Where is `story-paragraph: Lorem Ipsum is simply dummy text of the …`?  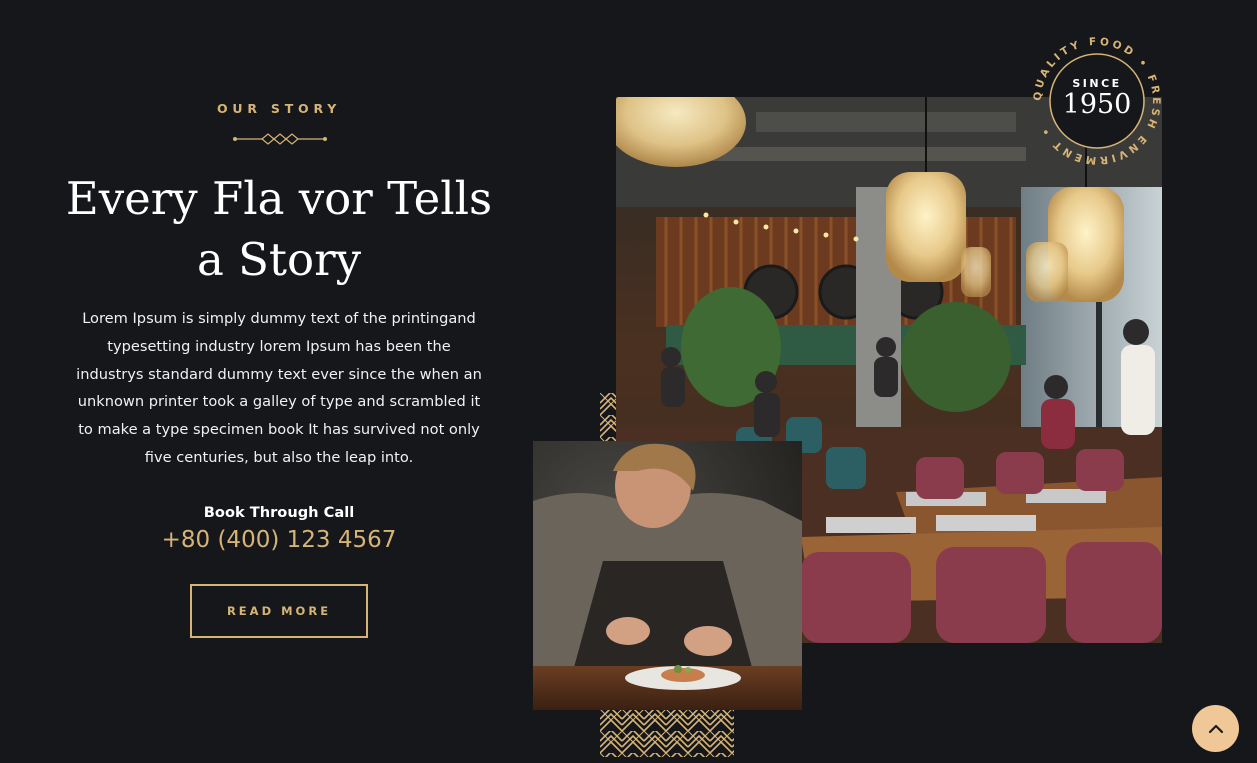
story-paragraph: Lorem Ipsum is simply dummy text of the … is located at coordinates (279, 388).